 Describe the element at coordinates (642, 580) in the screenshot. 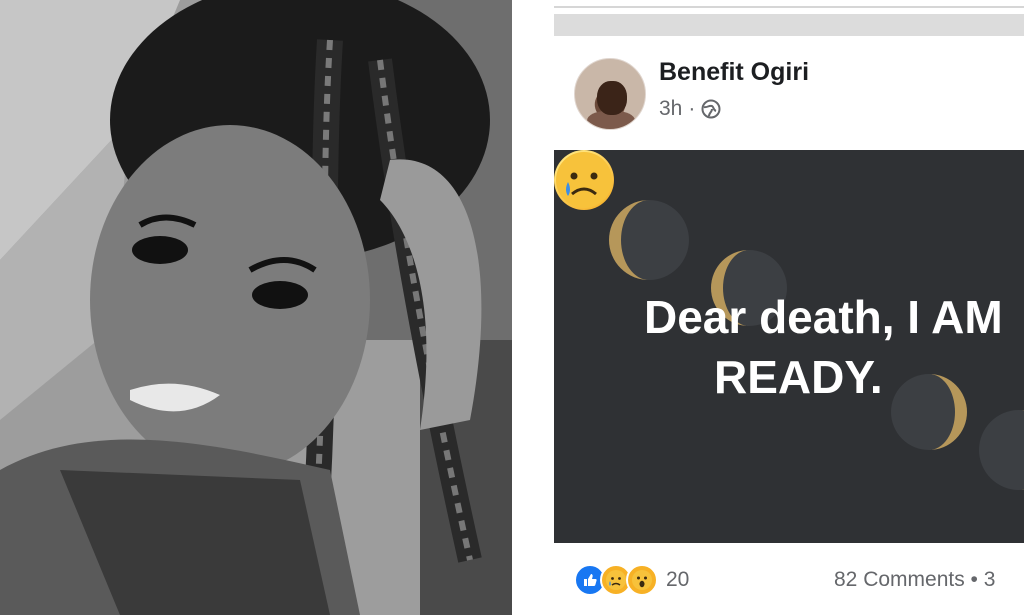

I see `wow-icon` at that location.